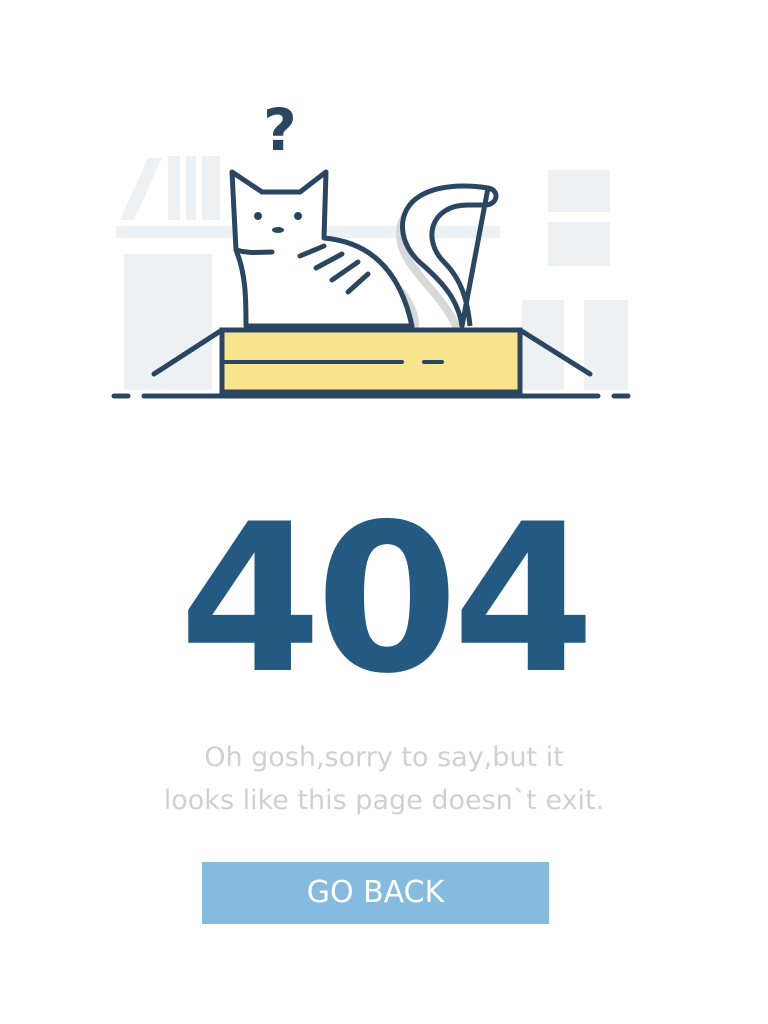  What do you see at coordinates (384, 800) in the screenshot?
I see `error-message-line-2: looks like this page doesn`t exit.` at bounding box center [384, 800].